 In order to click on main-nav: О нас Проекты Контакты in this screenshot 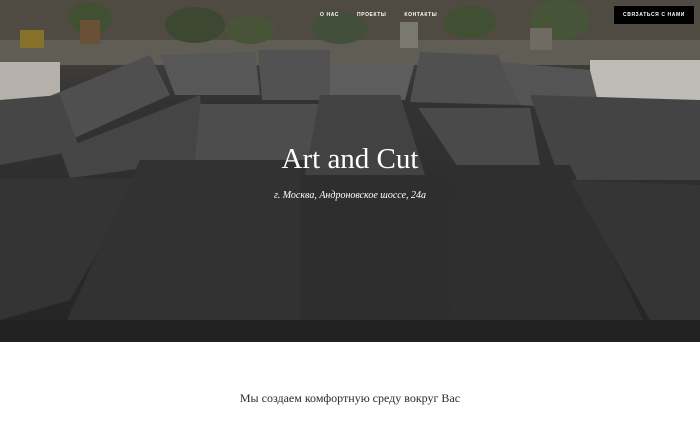, I will do `click(378, 15)`.